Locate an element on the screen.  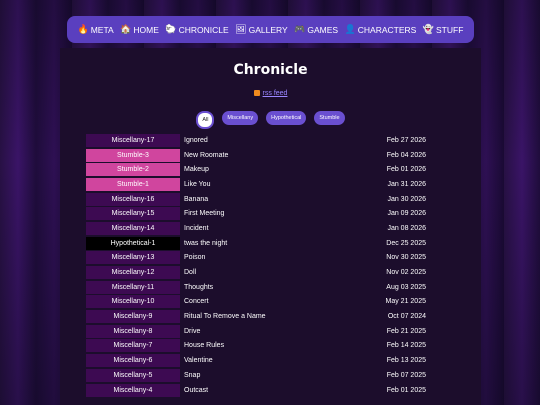
entry-tag: Stumble-3 is located at coordinates (133, 155).